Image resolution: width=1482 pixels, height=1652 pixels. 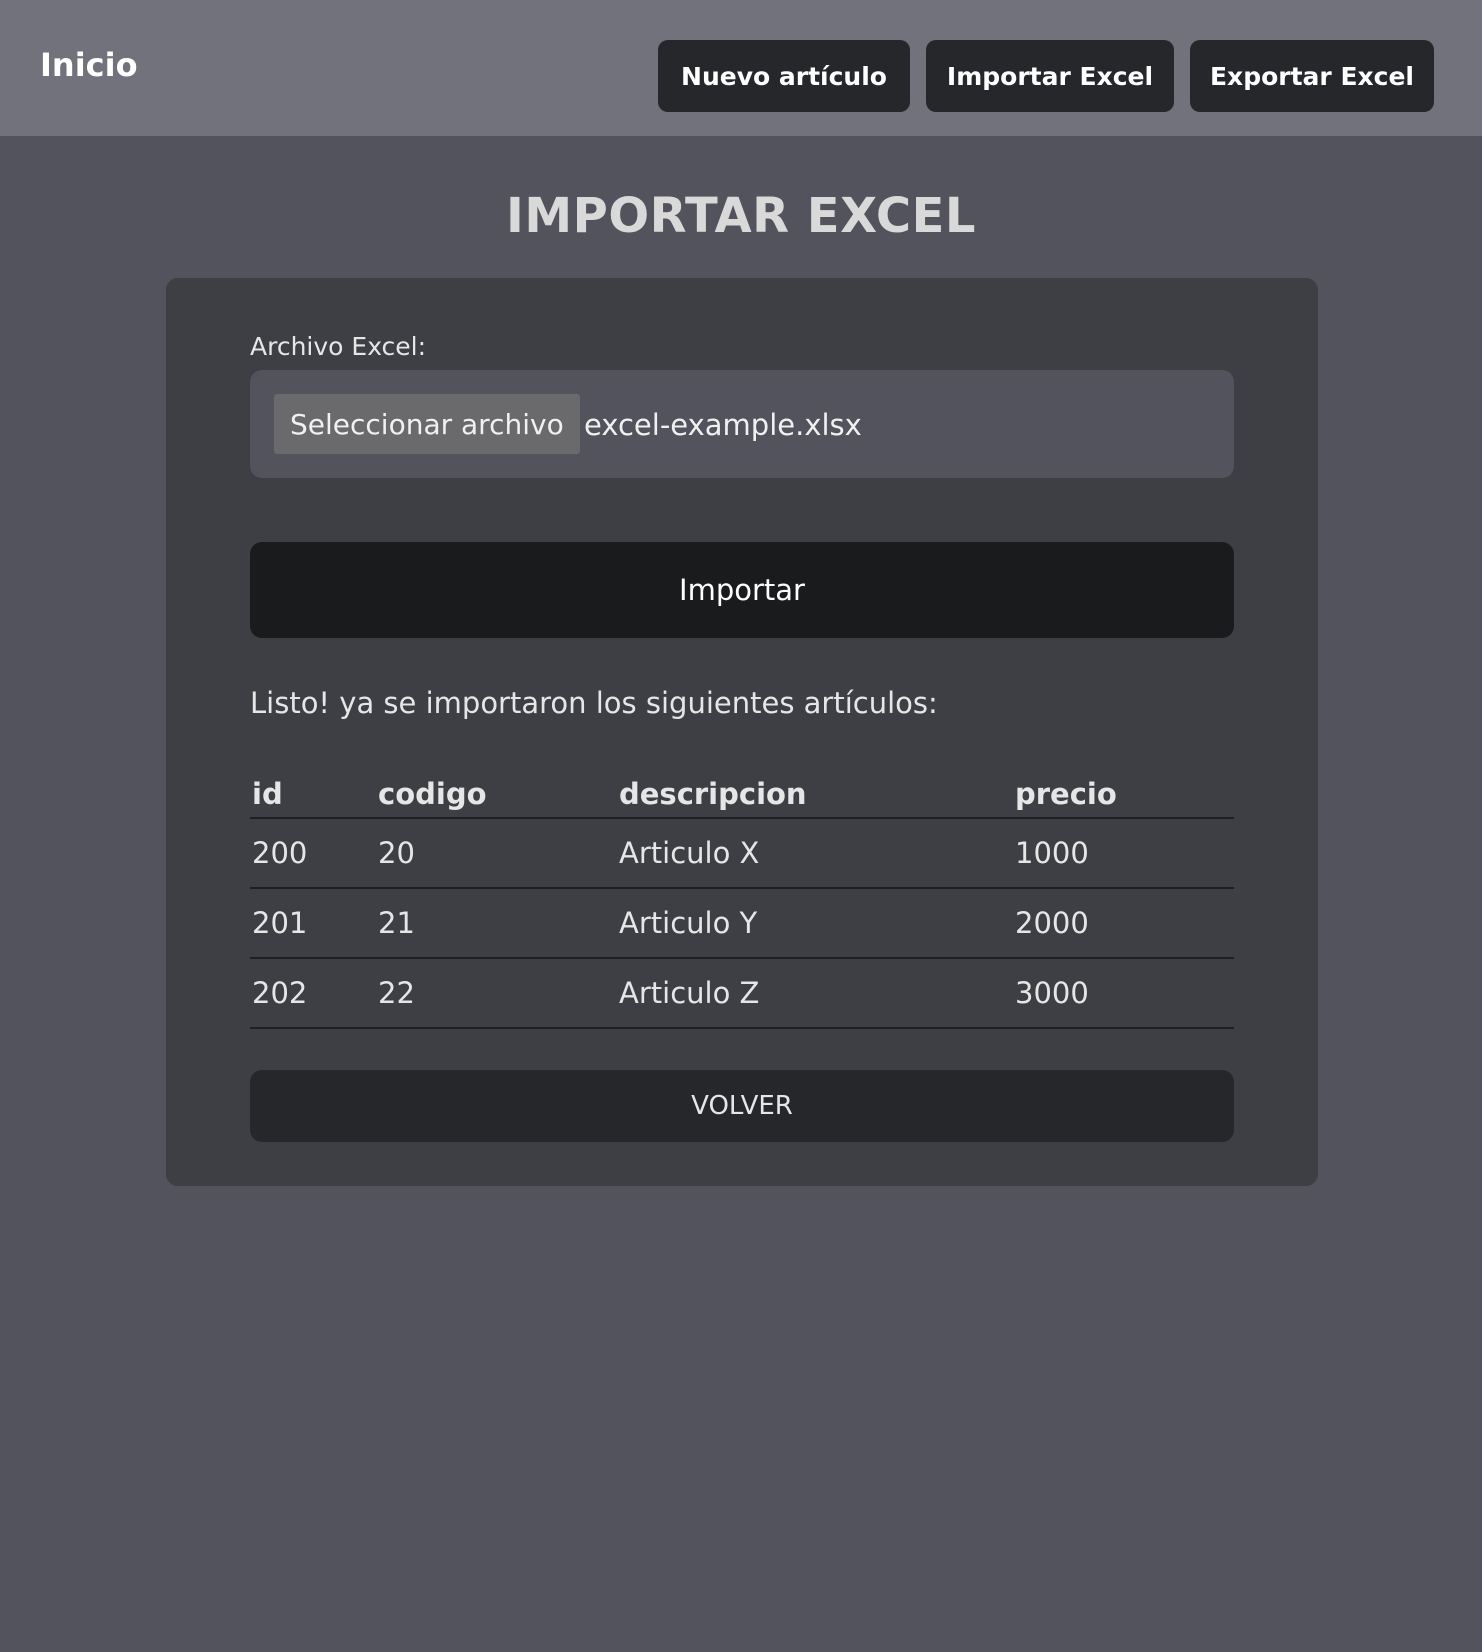 I want to click on table-row: 201 21 Articulo Y 2000, so click(x=742, y=923).